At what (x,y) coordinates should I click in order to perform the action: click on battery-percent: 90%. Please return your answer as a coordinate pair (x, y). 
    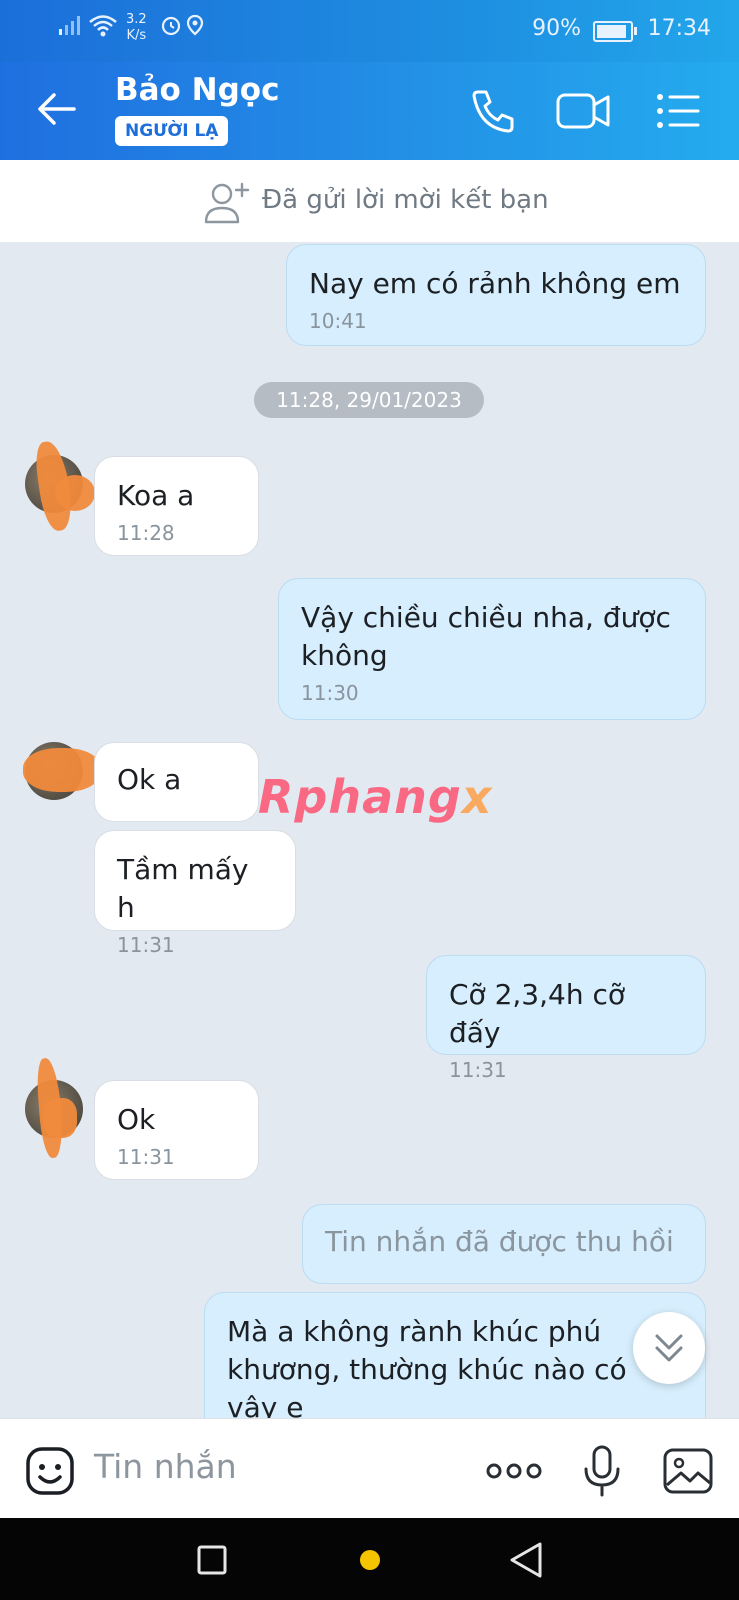
    Looking at the image, I should click on (556, 28).